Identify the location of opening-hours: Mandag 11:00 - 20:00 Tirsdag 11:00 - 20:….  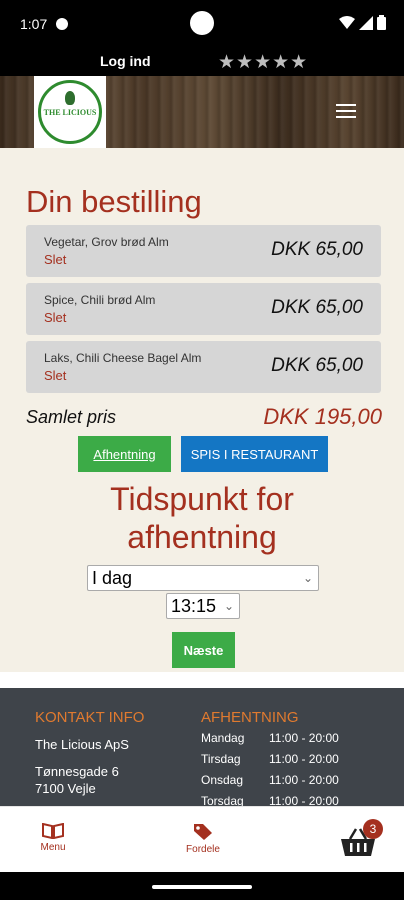
(270, 768).